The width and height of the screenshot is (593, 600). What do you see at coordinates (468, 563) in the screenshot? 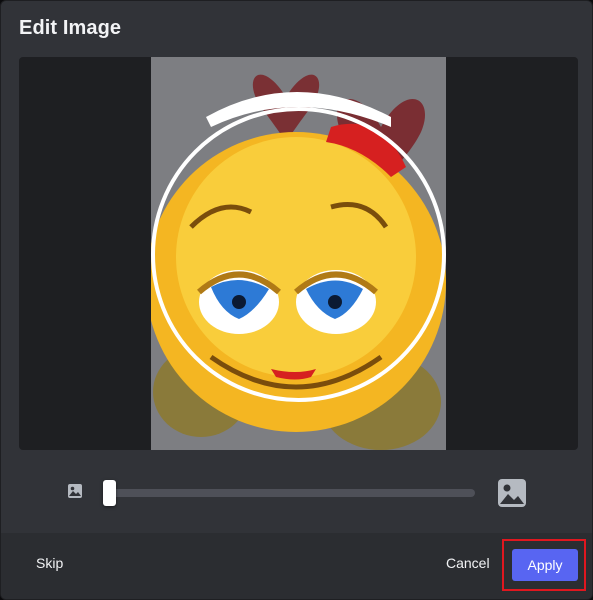
I see `cancel-button: Cancel` at bounding box center [468, 563].